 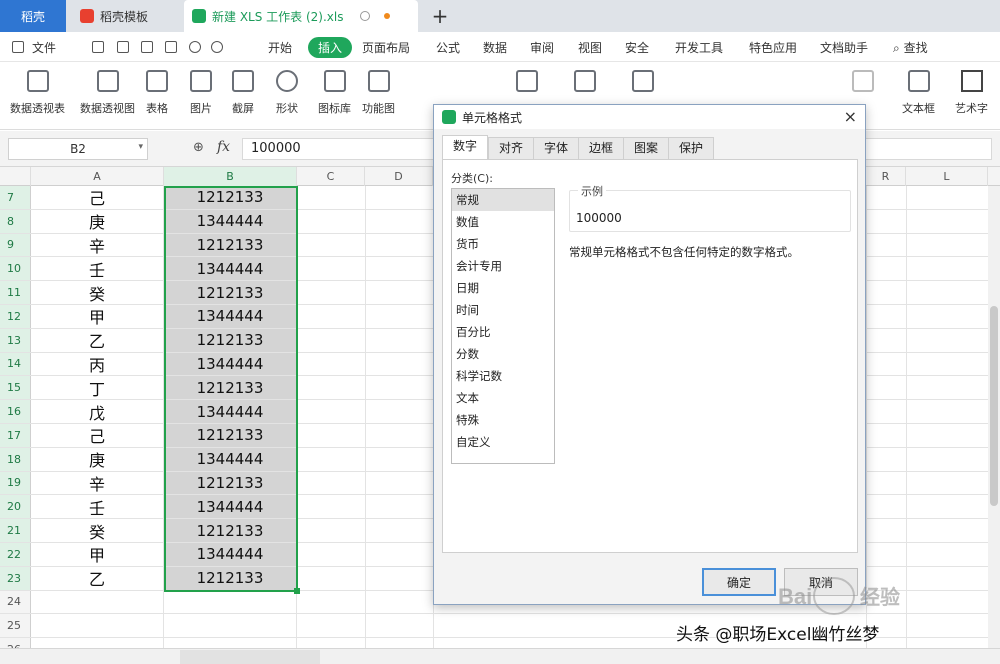 What do you see at coordinates (542, 47) in the screenshot?
I see `menu-review: 审阅` at bounding box center [542, 47].